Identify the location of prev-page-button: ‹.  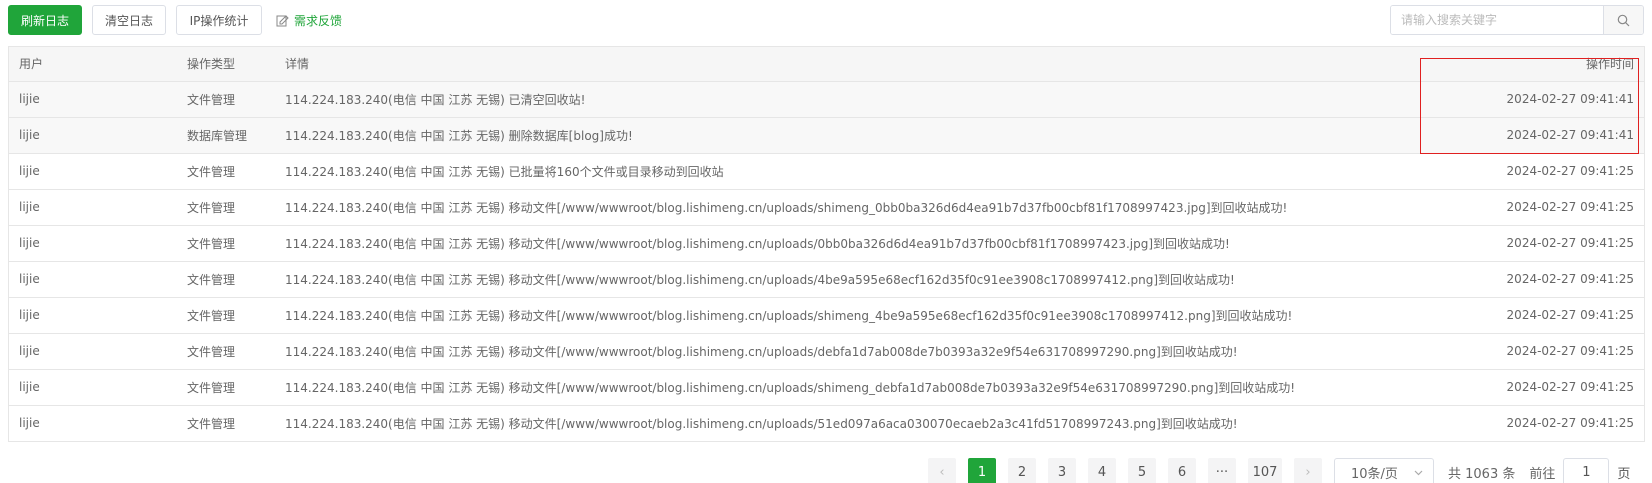
(942, 470).